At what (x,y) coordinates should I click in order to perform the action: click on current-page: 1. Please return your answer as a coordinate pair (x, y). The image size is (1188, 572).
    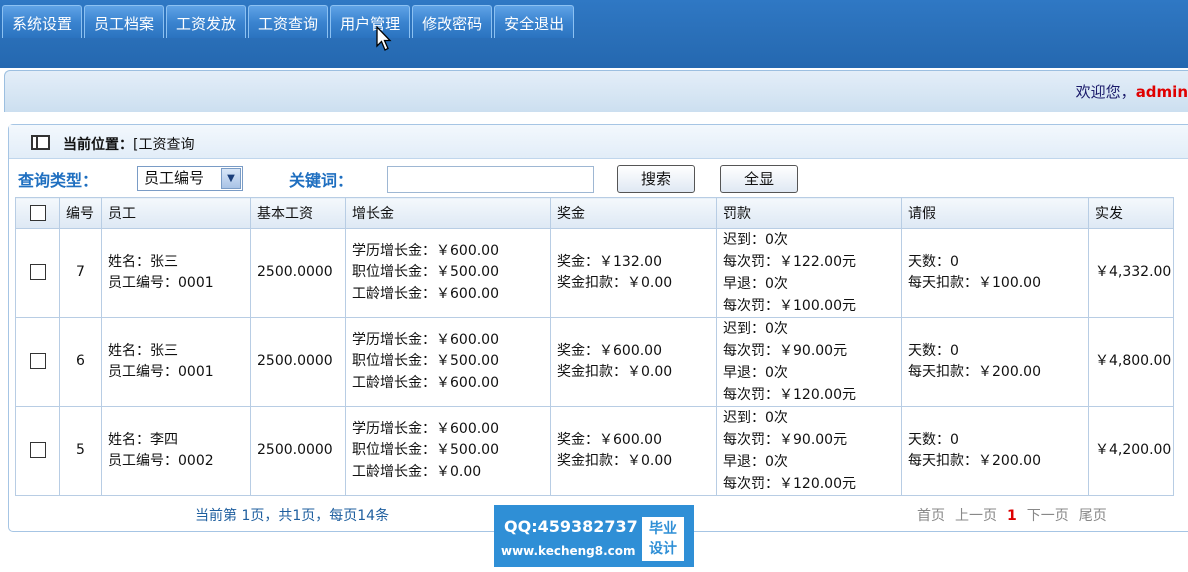
    Looking at the image, I should click on (1012, 516).